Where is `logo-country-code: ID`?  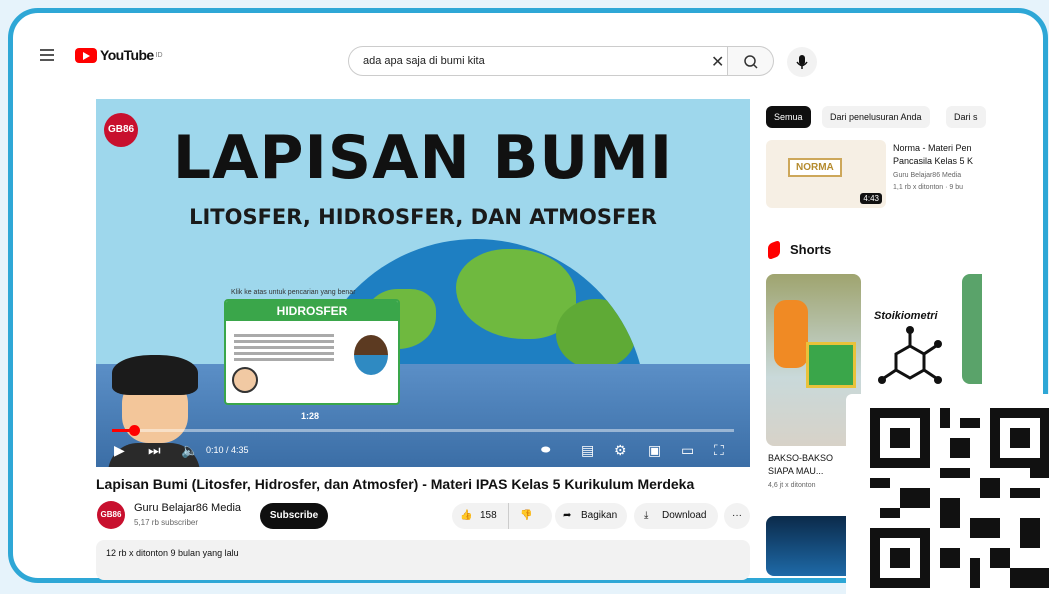
logo-country-code: ID is located at coordinates (159, 55).